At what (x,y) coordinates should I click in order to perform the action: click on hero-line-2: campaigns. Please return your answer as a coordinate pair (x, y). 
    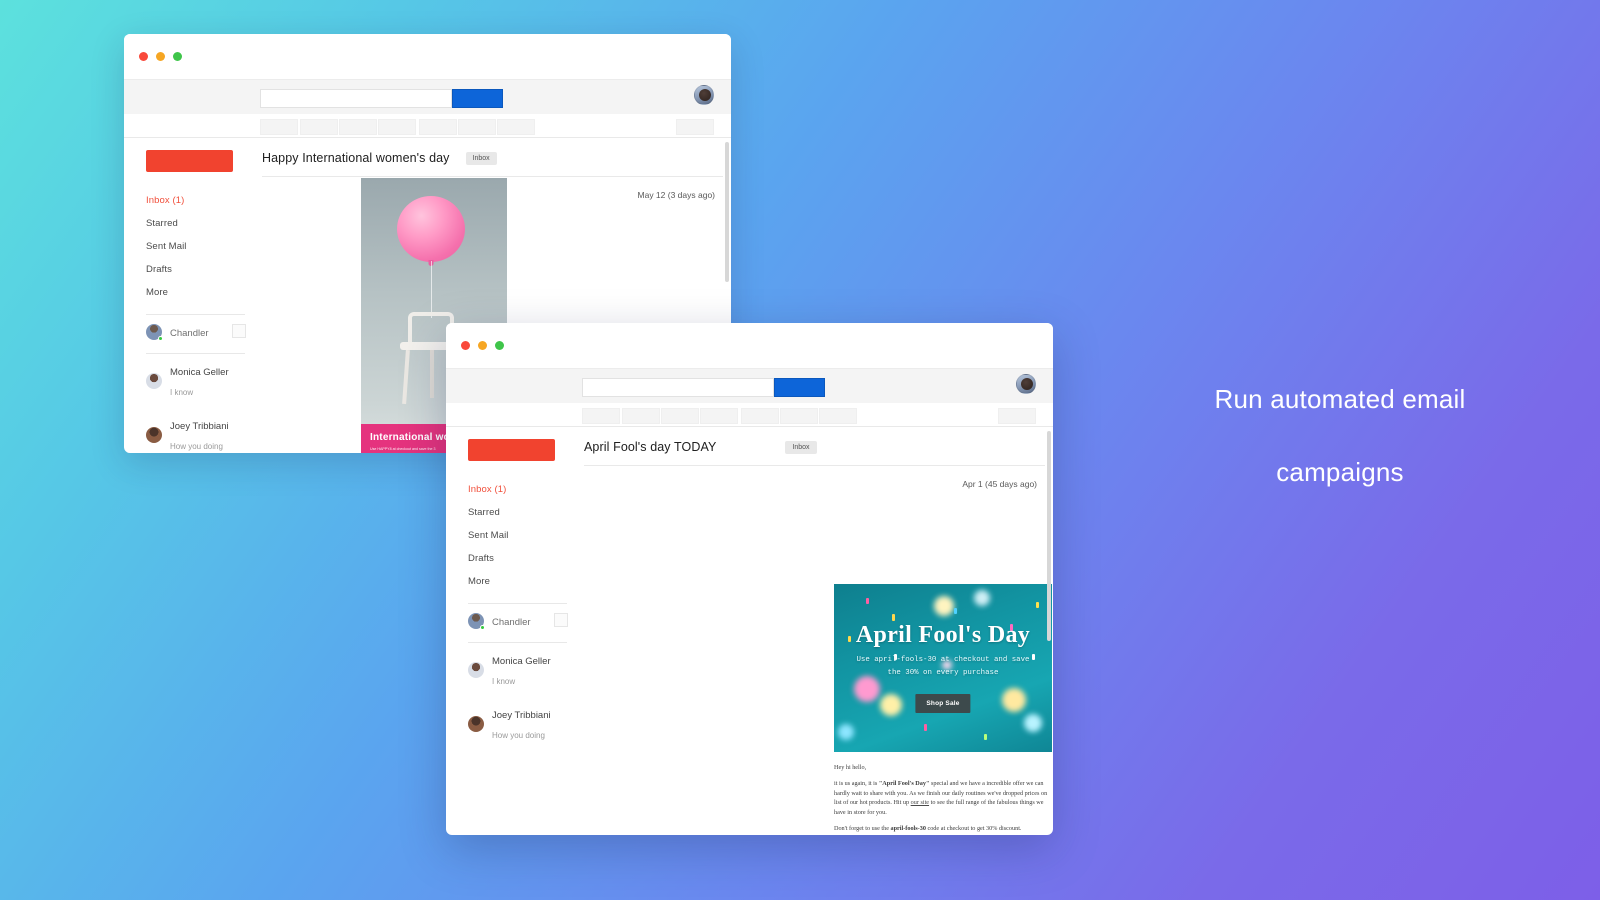
    Looking at the image, I should click on (1340, 471).